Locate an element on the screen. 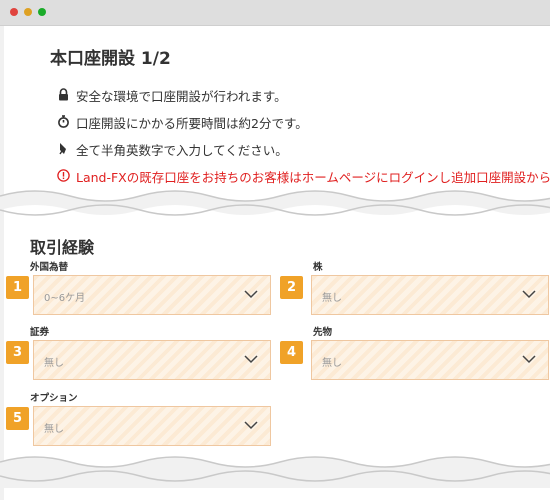  field-label-securities: 証券 is located at coordinates (40, 332).